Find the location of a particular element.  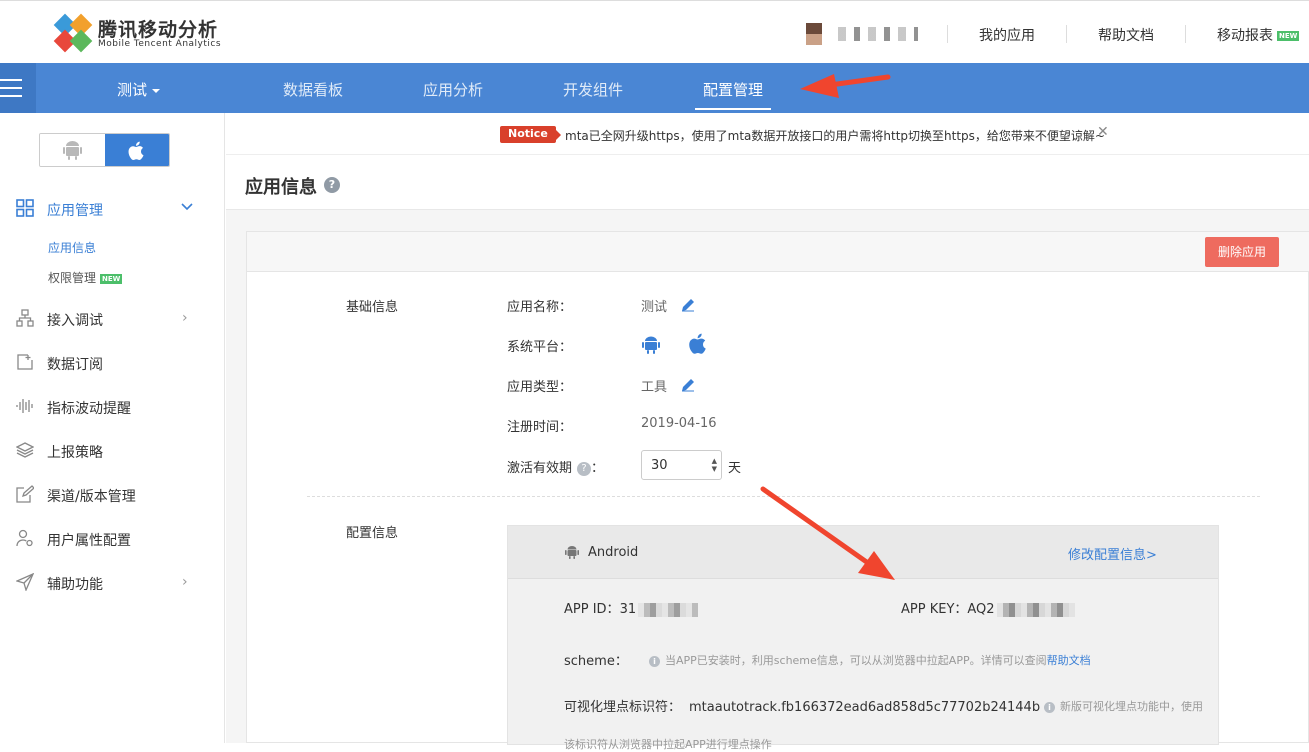

app-type-value: 工具 is located at coordinates (654, 387).